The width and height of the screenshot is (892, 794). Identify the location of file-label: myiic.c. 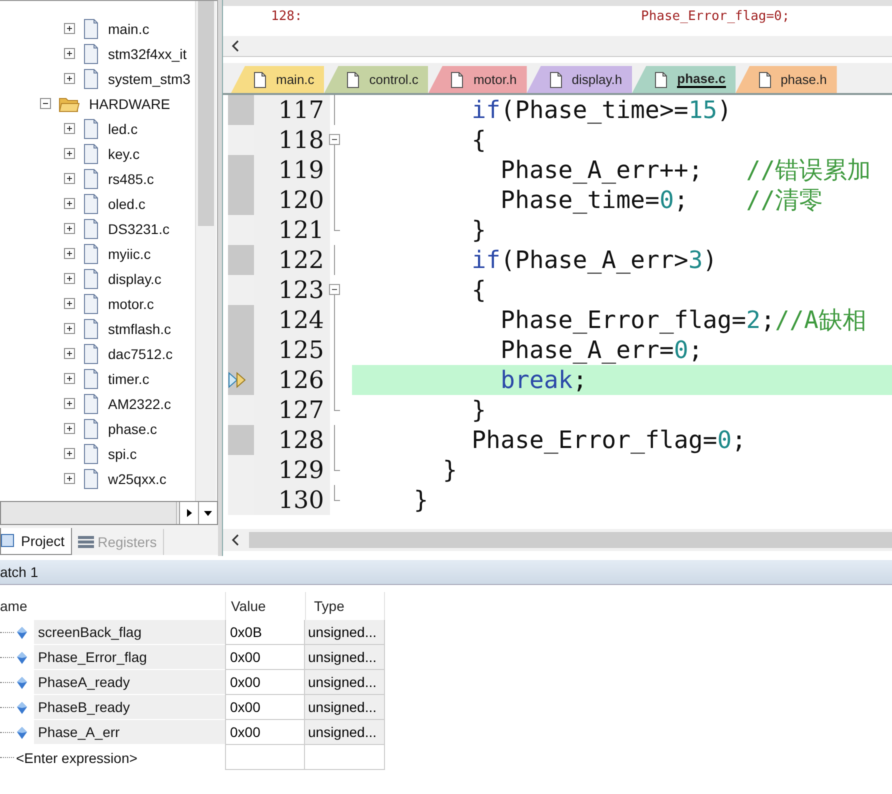
(129, 254).